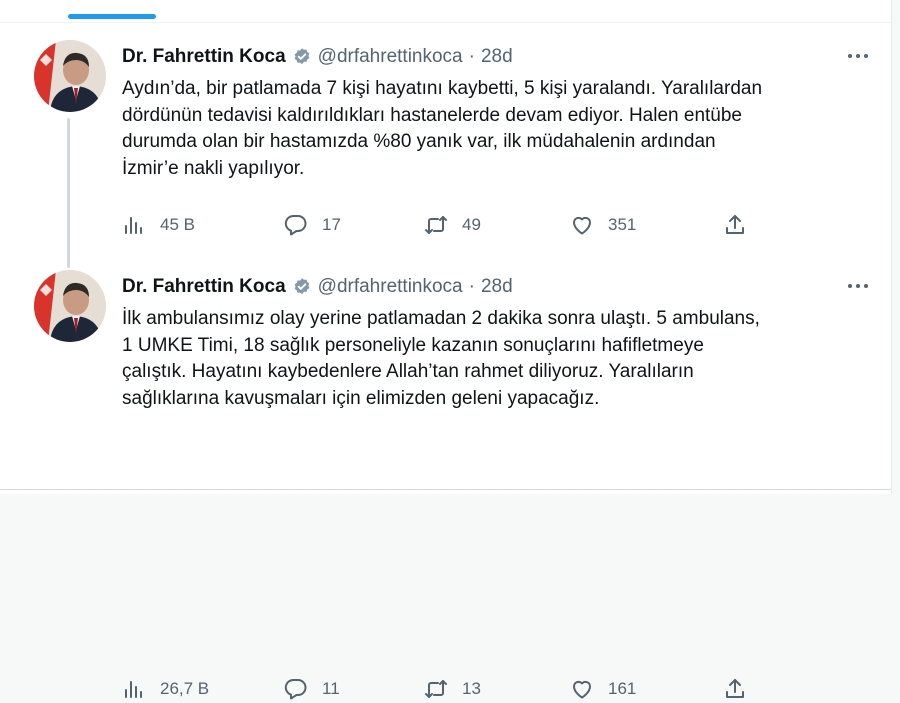 This screenshot has width=900, height=703. I want to click on views-count: 45 B, so click(177, 224).